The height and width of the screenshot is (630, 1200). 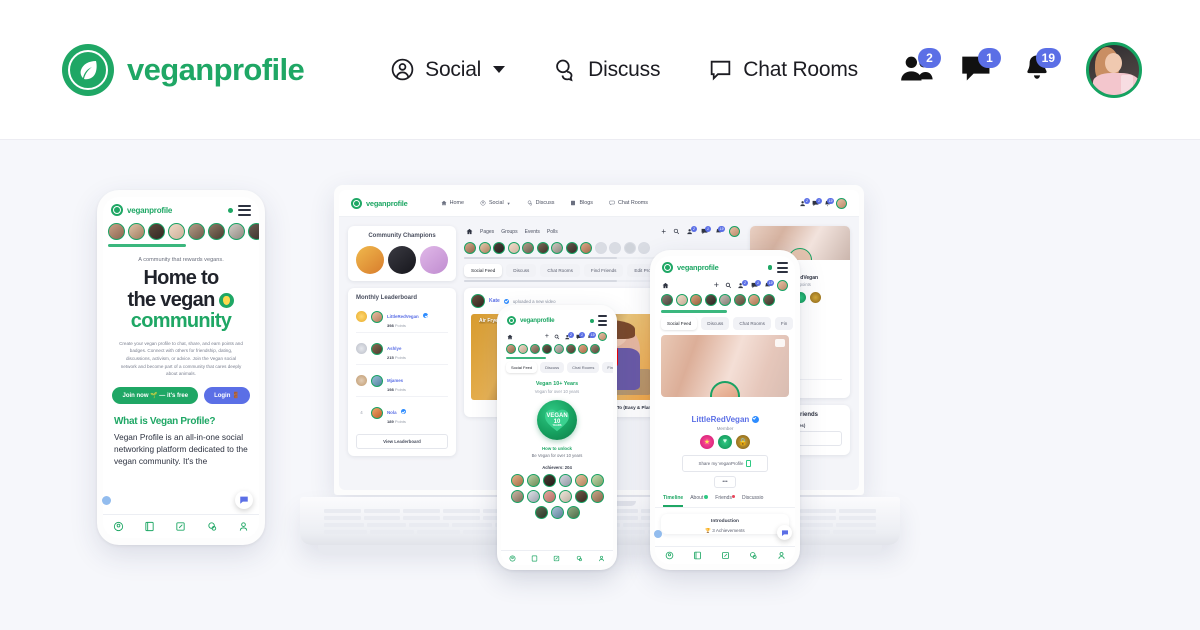 What do you see at coordinates (509, 203) in the screenshot?
I see `chevron-down-icon: ▼` at bounding box center [509, 203].